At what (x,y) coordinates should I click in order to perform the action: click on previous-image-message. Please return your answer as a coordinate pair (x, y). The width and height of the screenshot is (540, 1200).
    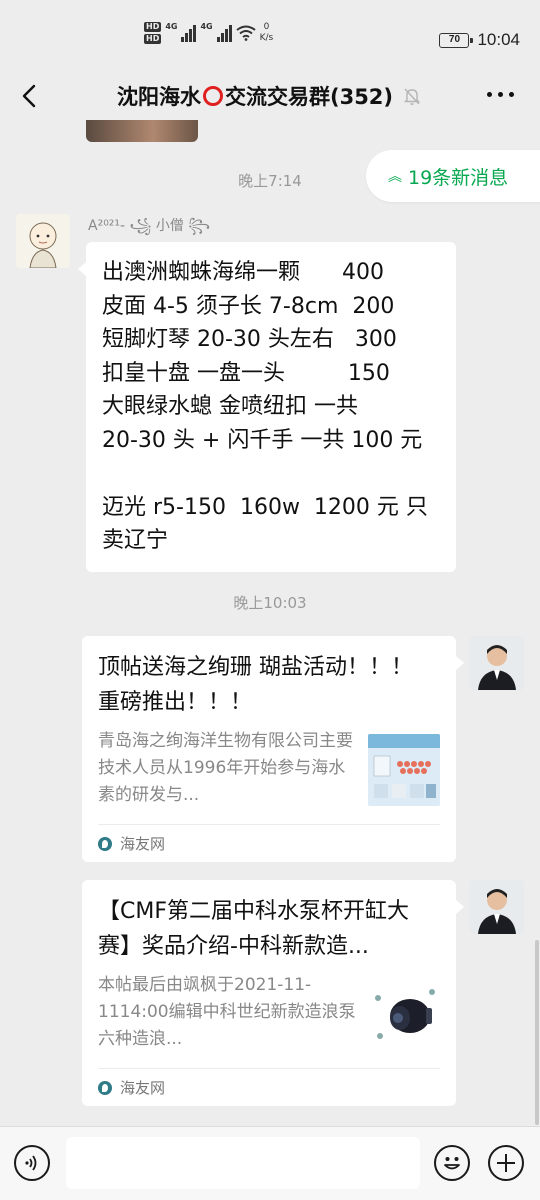
    Looking at the image, I should click on (142, 131).